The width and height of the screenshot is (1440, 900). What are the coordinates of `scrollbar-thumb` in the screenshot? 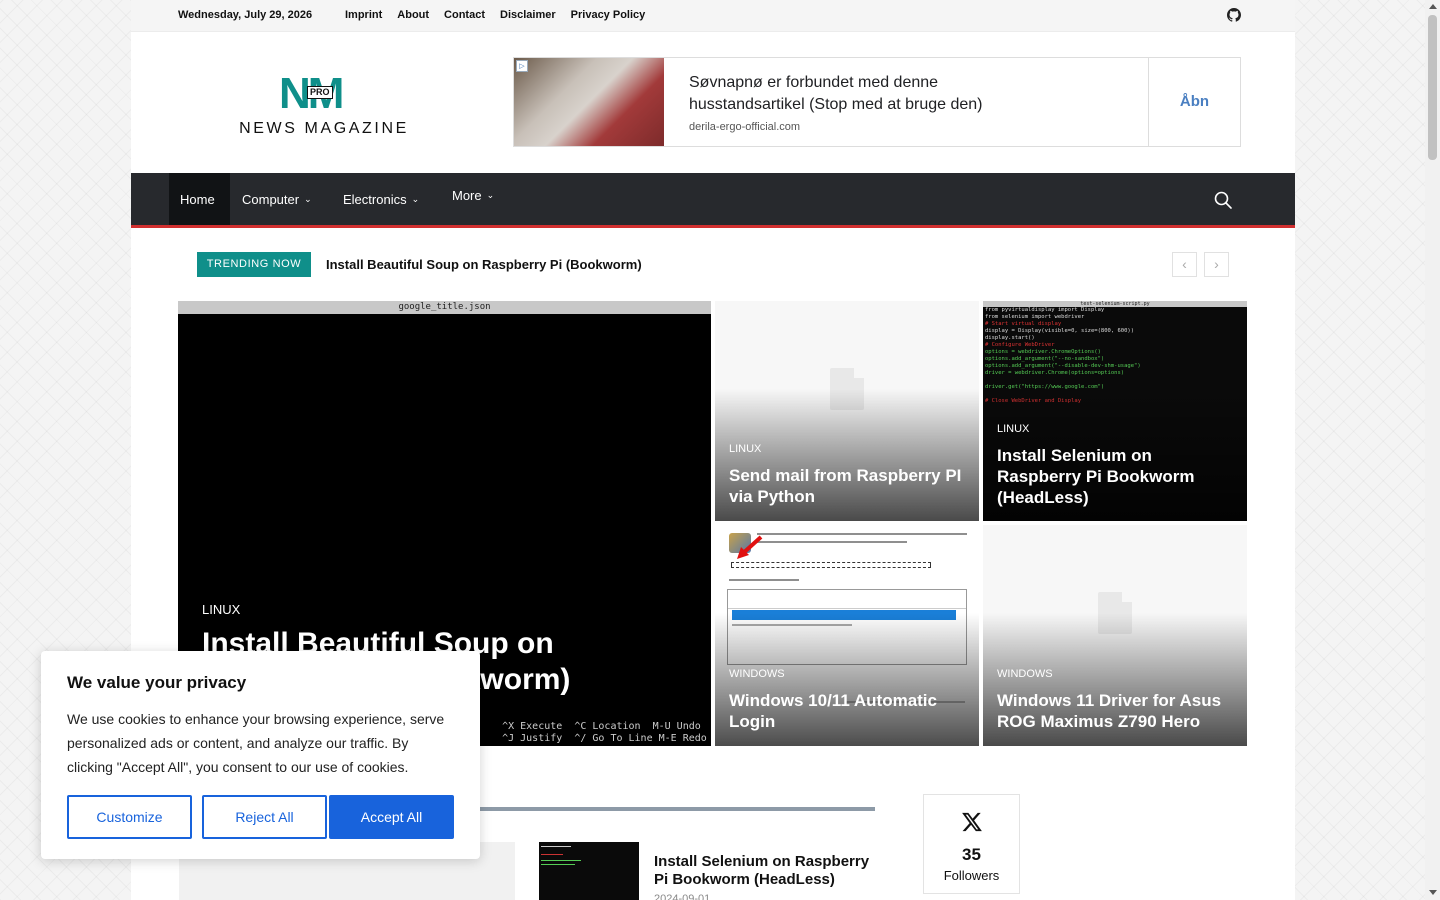 It's located at (1432, 87).